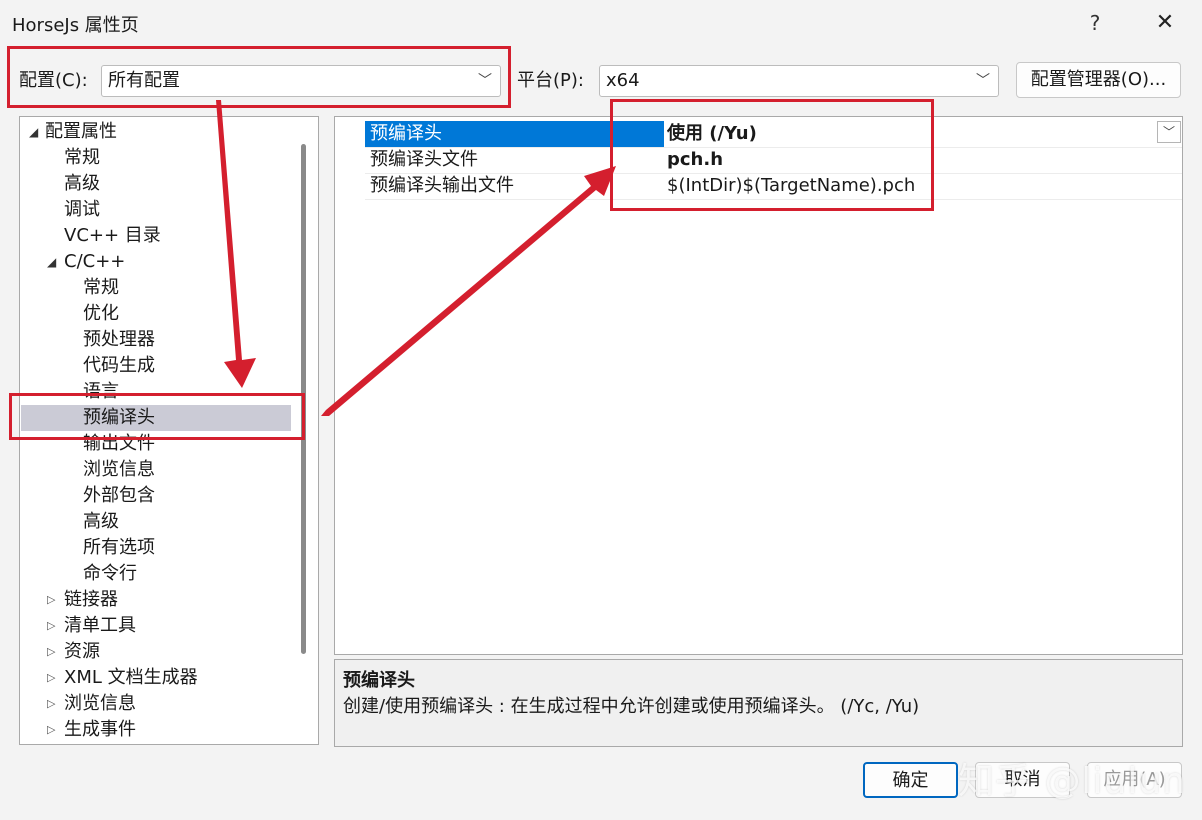 The image size is (1202, 820). I want to click on annotation-arrows, so click(416, 258).